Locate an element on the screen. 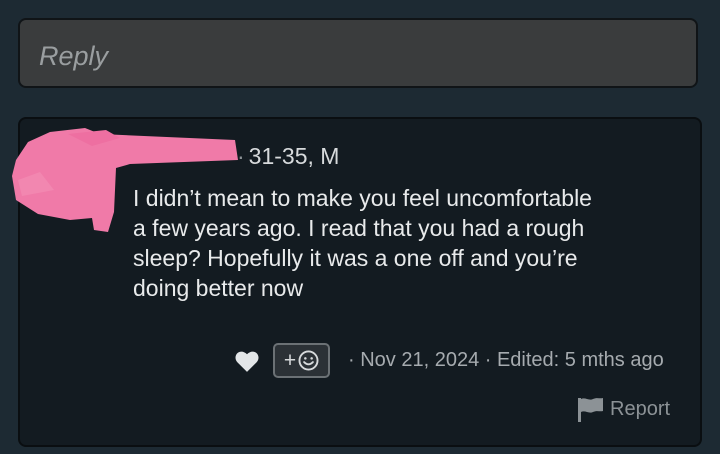 The image size is (720, 454). report-label: Report is located at coordinates (640, 408).